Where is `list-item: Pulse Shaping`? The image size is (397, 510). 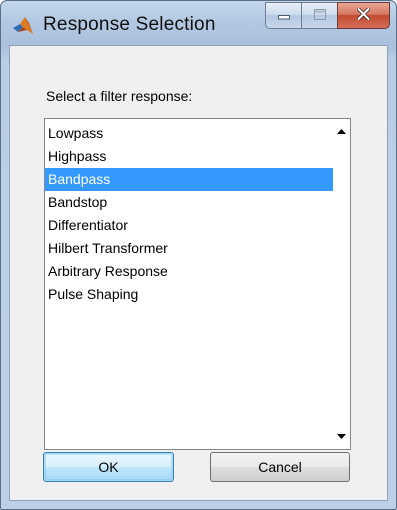
list-item: Pulse Shaping is located at coordinates (189, 294).